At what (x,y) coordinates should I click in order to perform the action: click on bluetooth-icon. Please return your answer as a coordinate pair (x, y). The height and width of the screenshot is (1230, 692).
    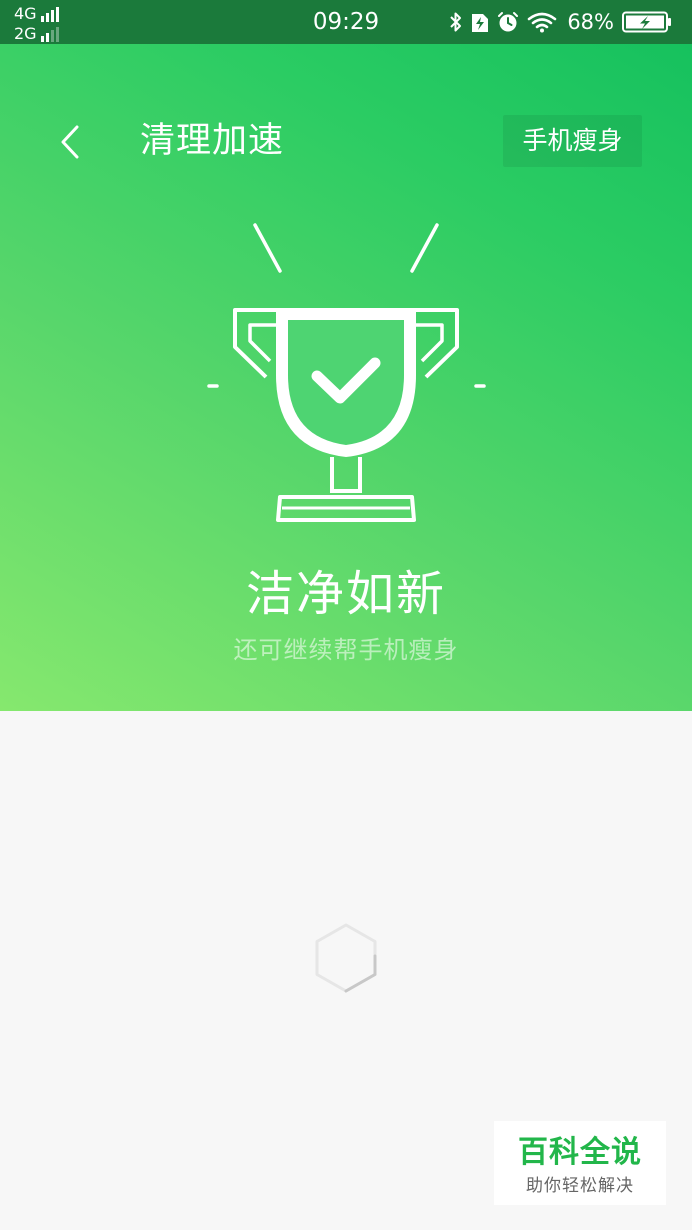
    Looking at the image, I should click on (456, 22).